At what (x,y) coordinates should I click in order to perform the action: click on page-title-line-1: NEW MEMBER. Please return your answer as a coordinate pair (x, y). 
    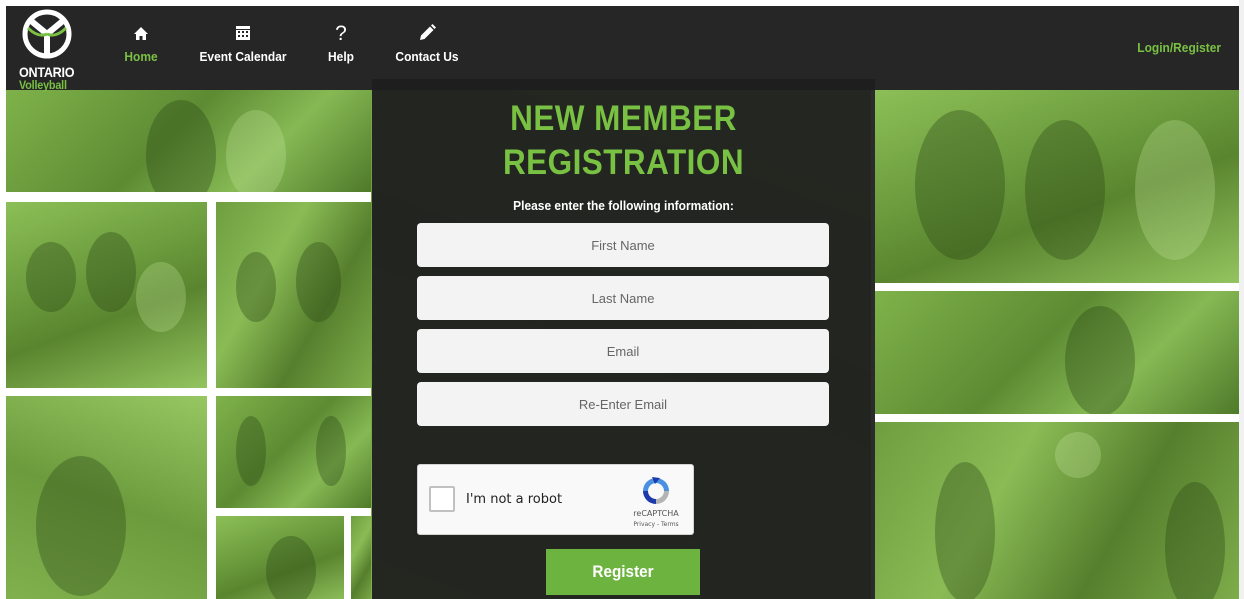
    Looking at the image, I should click on (623, 118).